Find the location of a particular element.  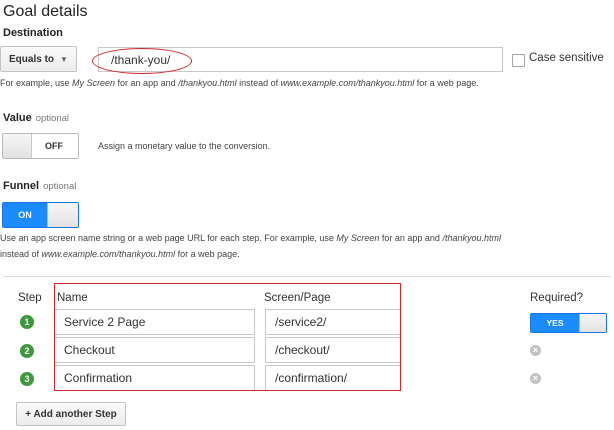

step-name-value: Checkout is located at coordinates (89, 350).